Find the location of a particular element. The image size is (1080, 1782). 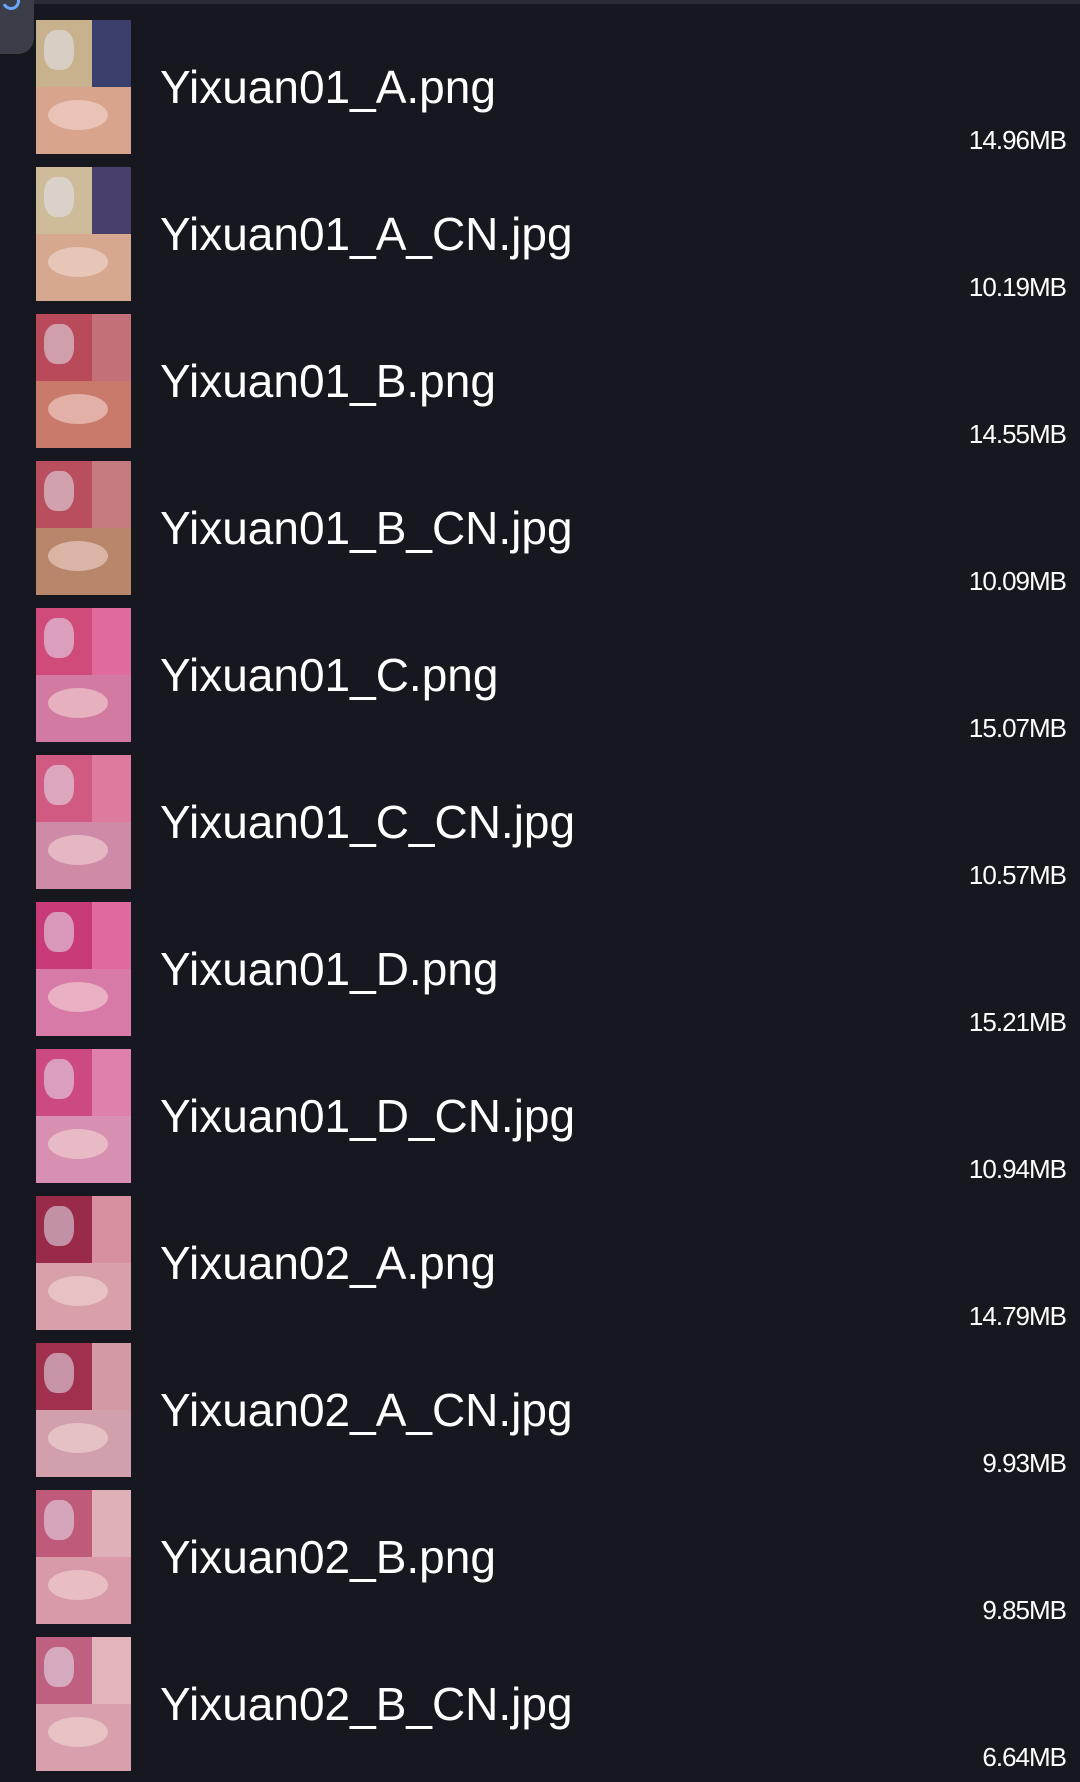

file-name: Yixuan01_D.png is located at coordinates (329, 969).